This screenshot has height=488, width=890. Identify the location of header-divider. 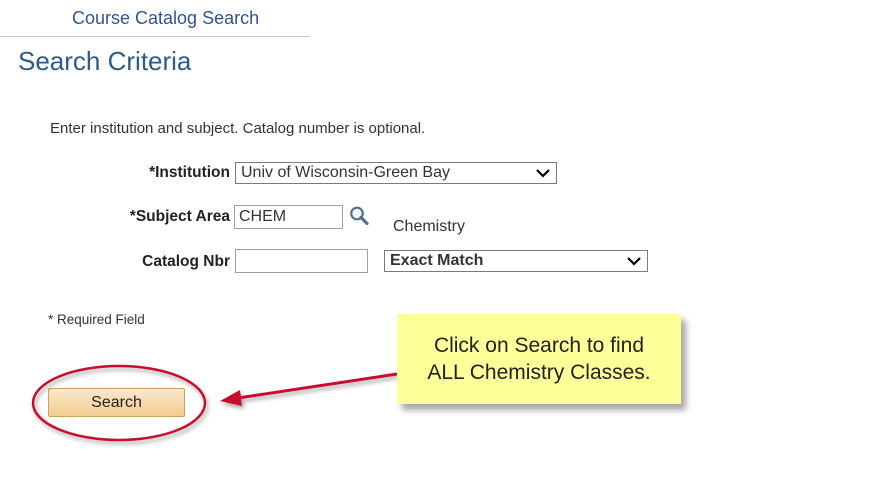
(155, 36).